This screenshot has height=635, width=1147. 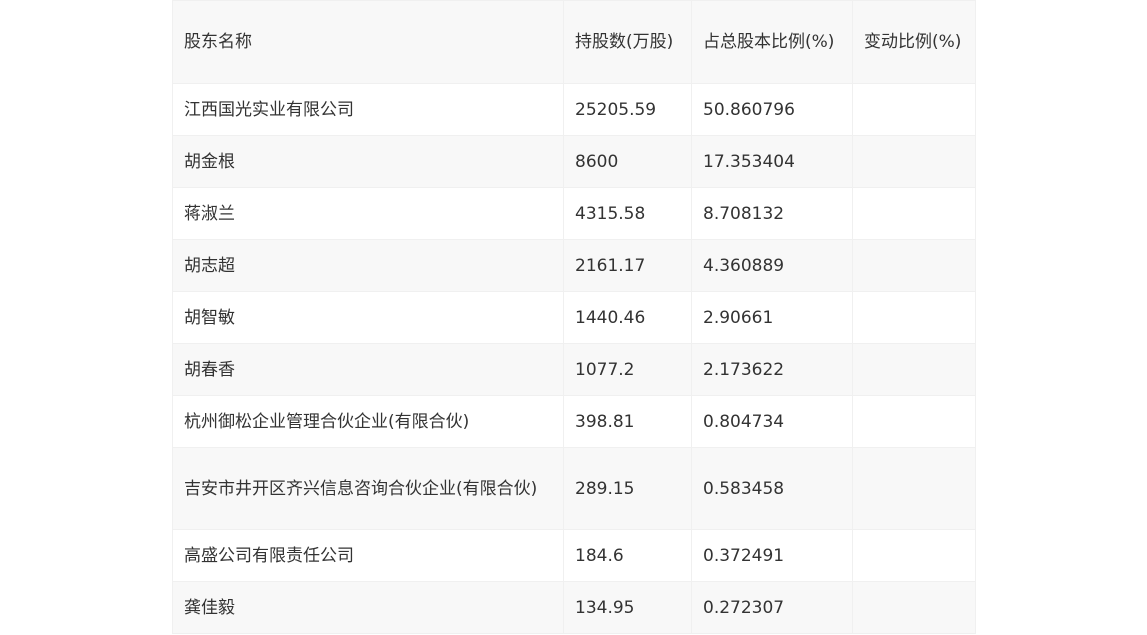 What do you see at coordinates (627, 317) in the screenshot?
I see `cell-shares-held: 1440.46` at bounding box center [627, 317].